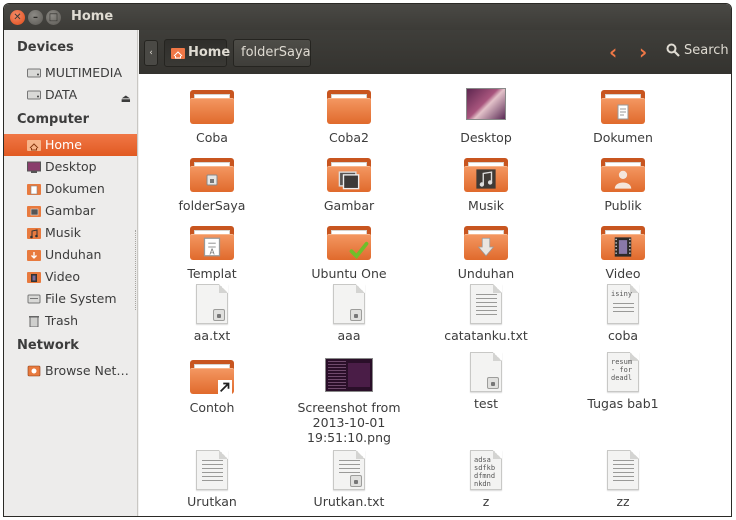 This screenshot has width=736, height=520. What do you see at coordinates (34, 167) in the screenshot?
I see `desktop-icon` at bounding box center [34, 167].